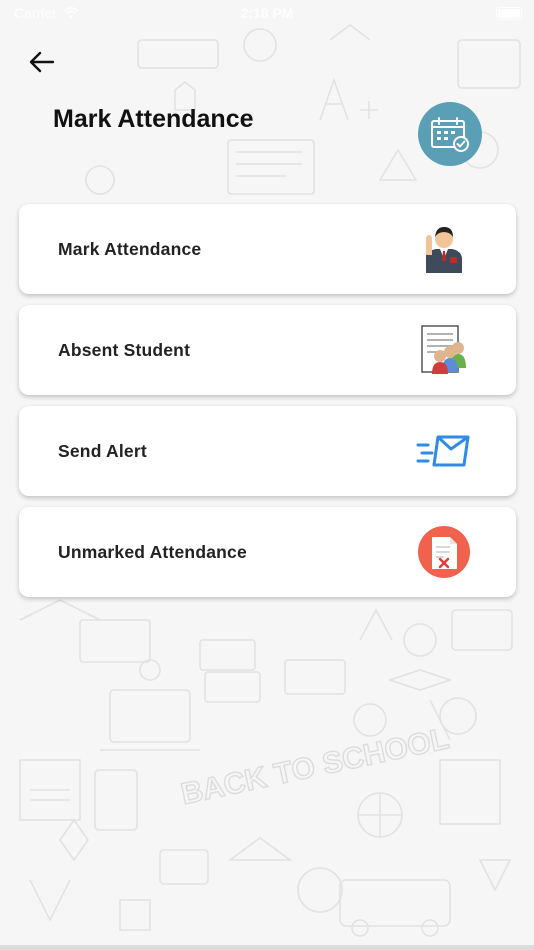 The height and width of the screenshot is (950, 534). What do you see at coordinates (267, 451) in the screenshot?
I see `menu-item-send-alert: Send Alert` at bounding box center [267, 451].